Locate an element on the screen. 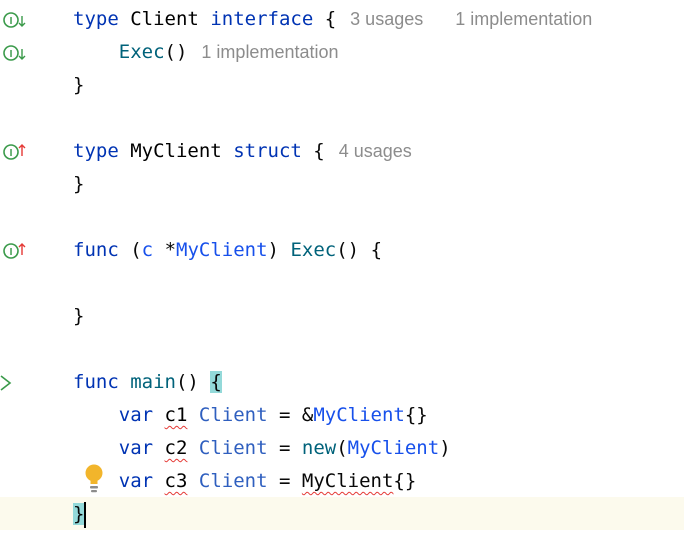 The image size is (684, 557). interface-method-implemented-icon: I is located at coordinates (15, 53).